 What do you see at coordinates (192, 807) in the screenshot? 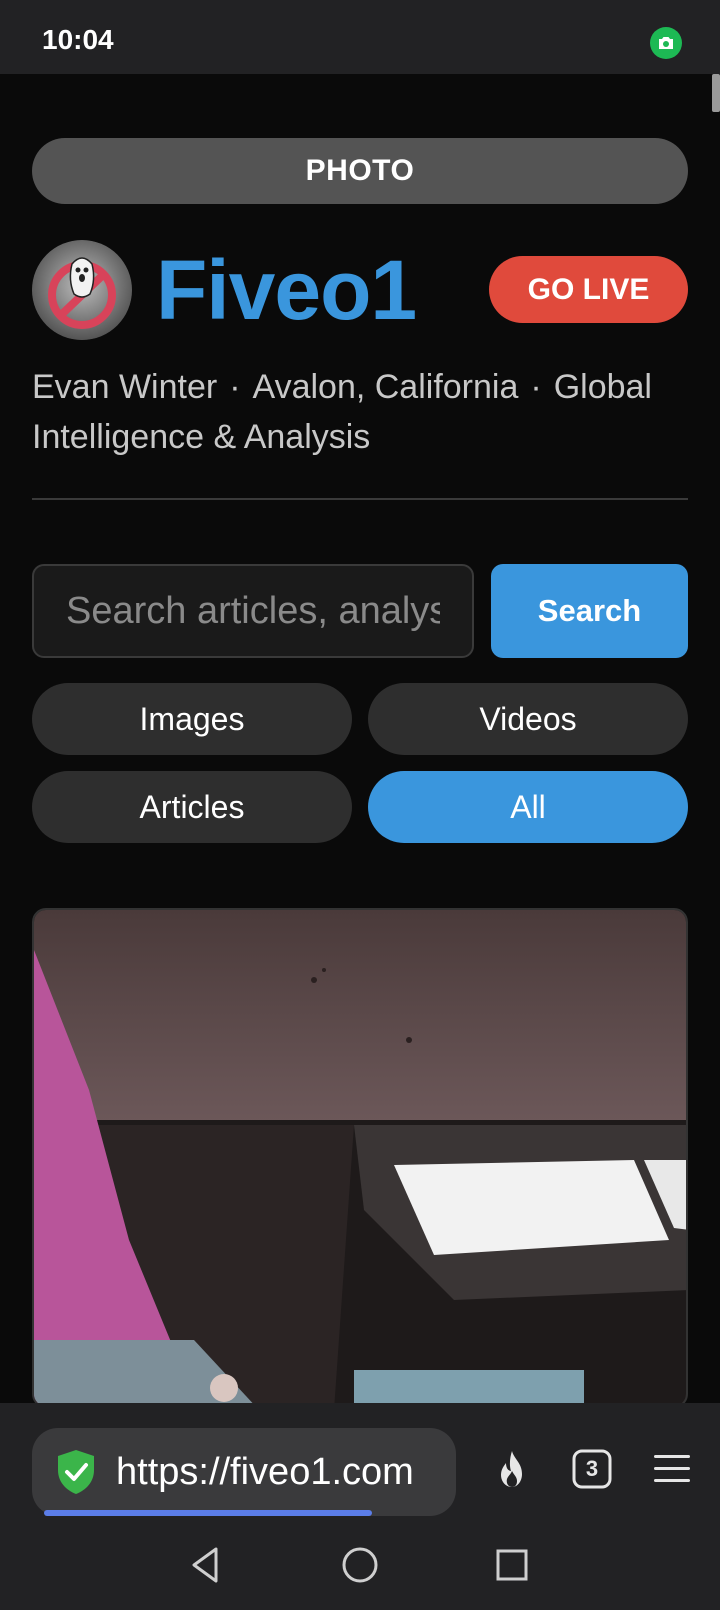
I see `filter-articles-button: Articles` at bounding box center [192, 807].